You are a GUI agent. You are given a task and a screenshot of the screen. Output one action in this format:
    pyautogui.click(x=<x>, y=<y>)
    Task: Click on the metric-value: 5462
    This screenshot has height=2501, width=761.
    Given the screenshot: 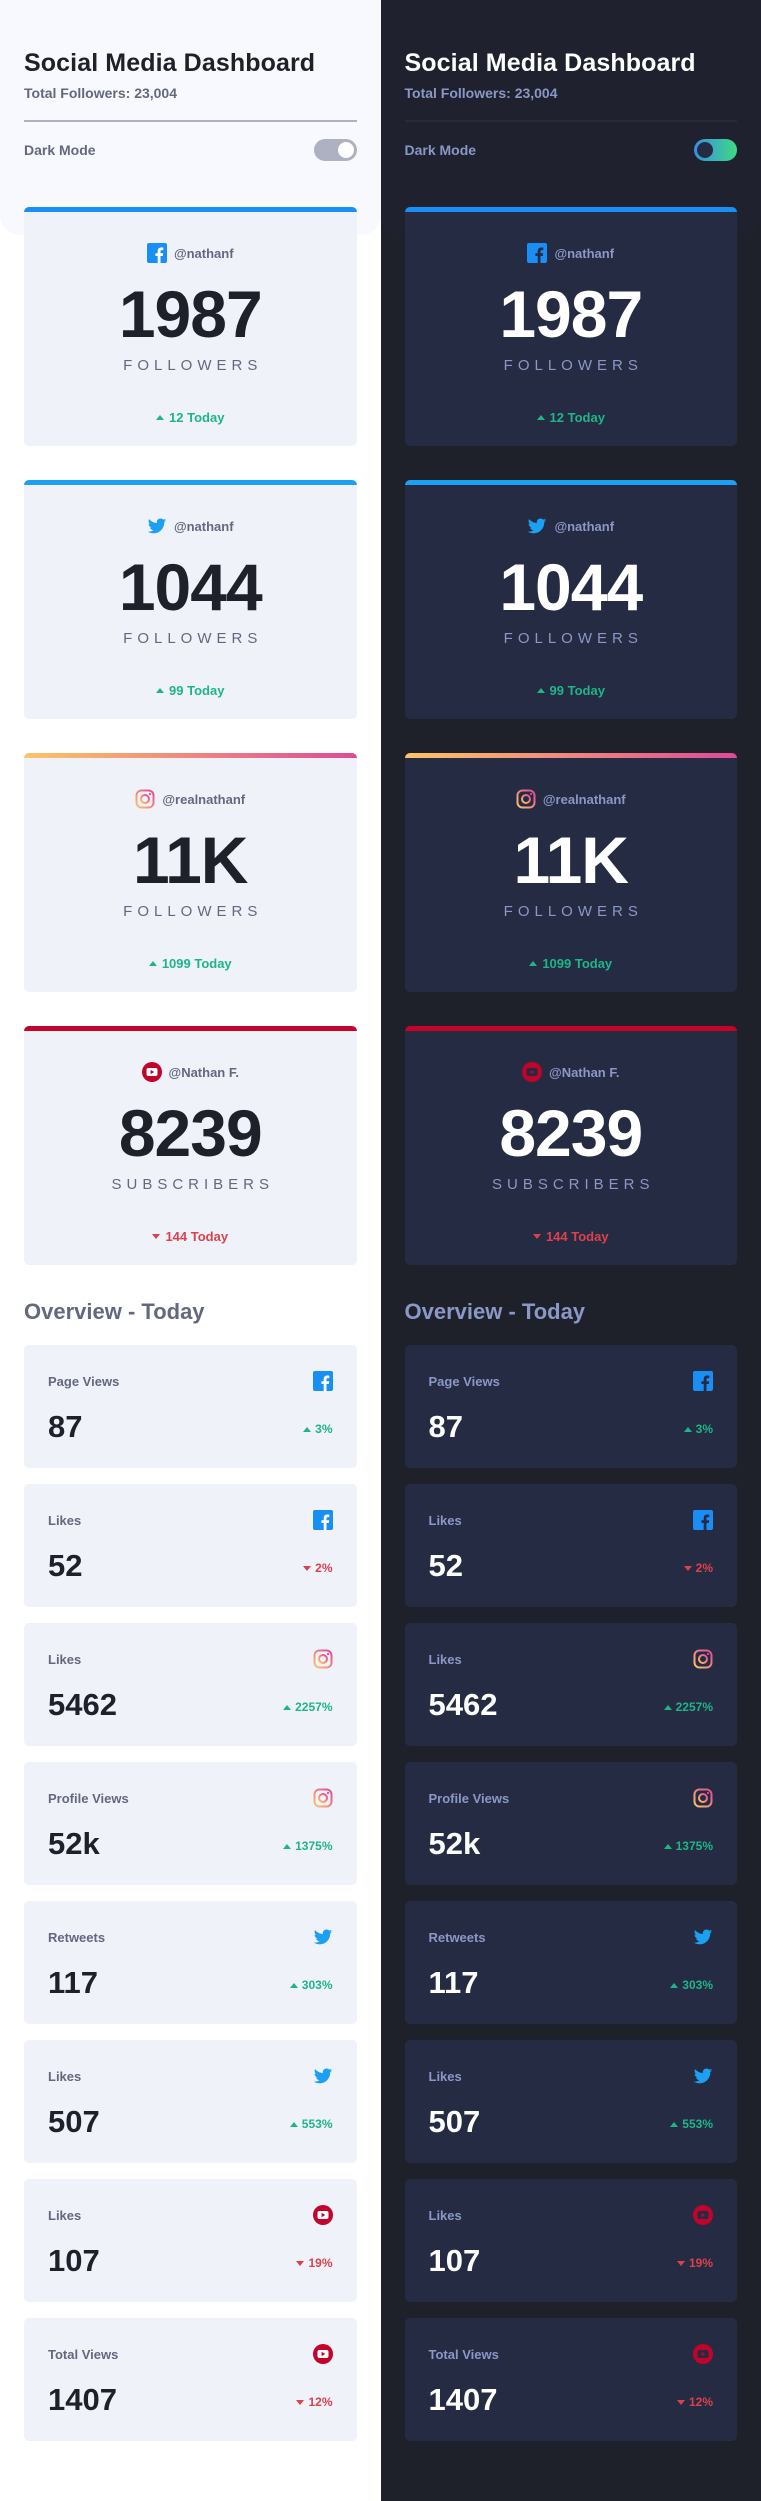 What is the action you would take?
    pyautogui.click(x=463, y=1704)
    